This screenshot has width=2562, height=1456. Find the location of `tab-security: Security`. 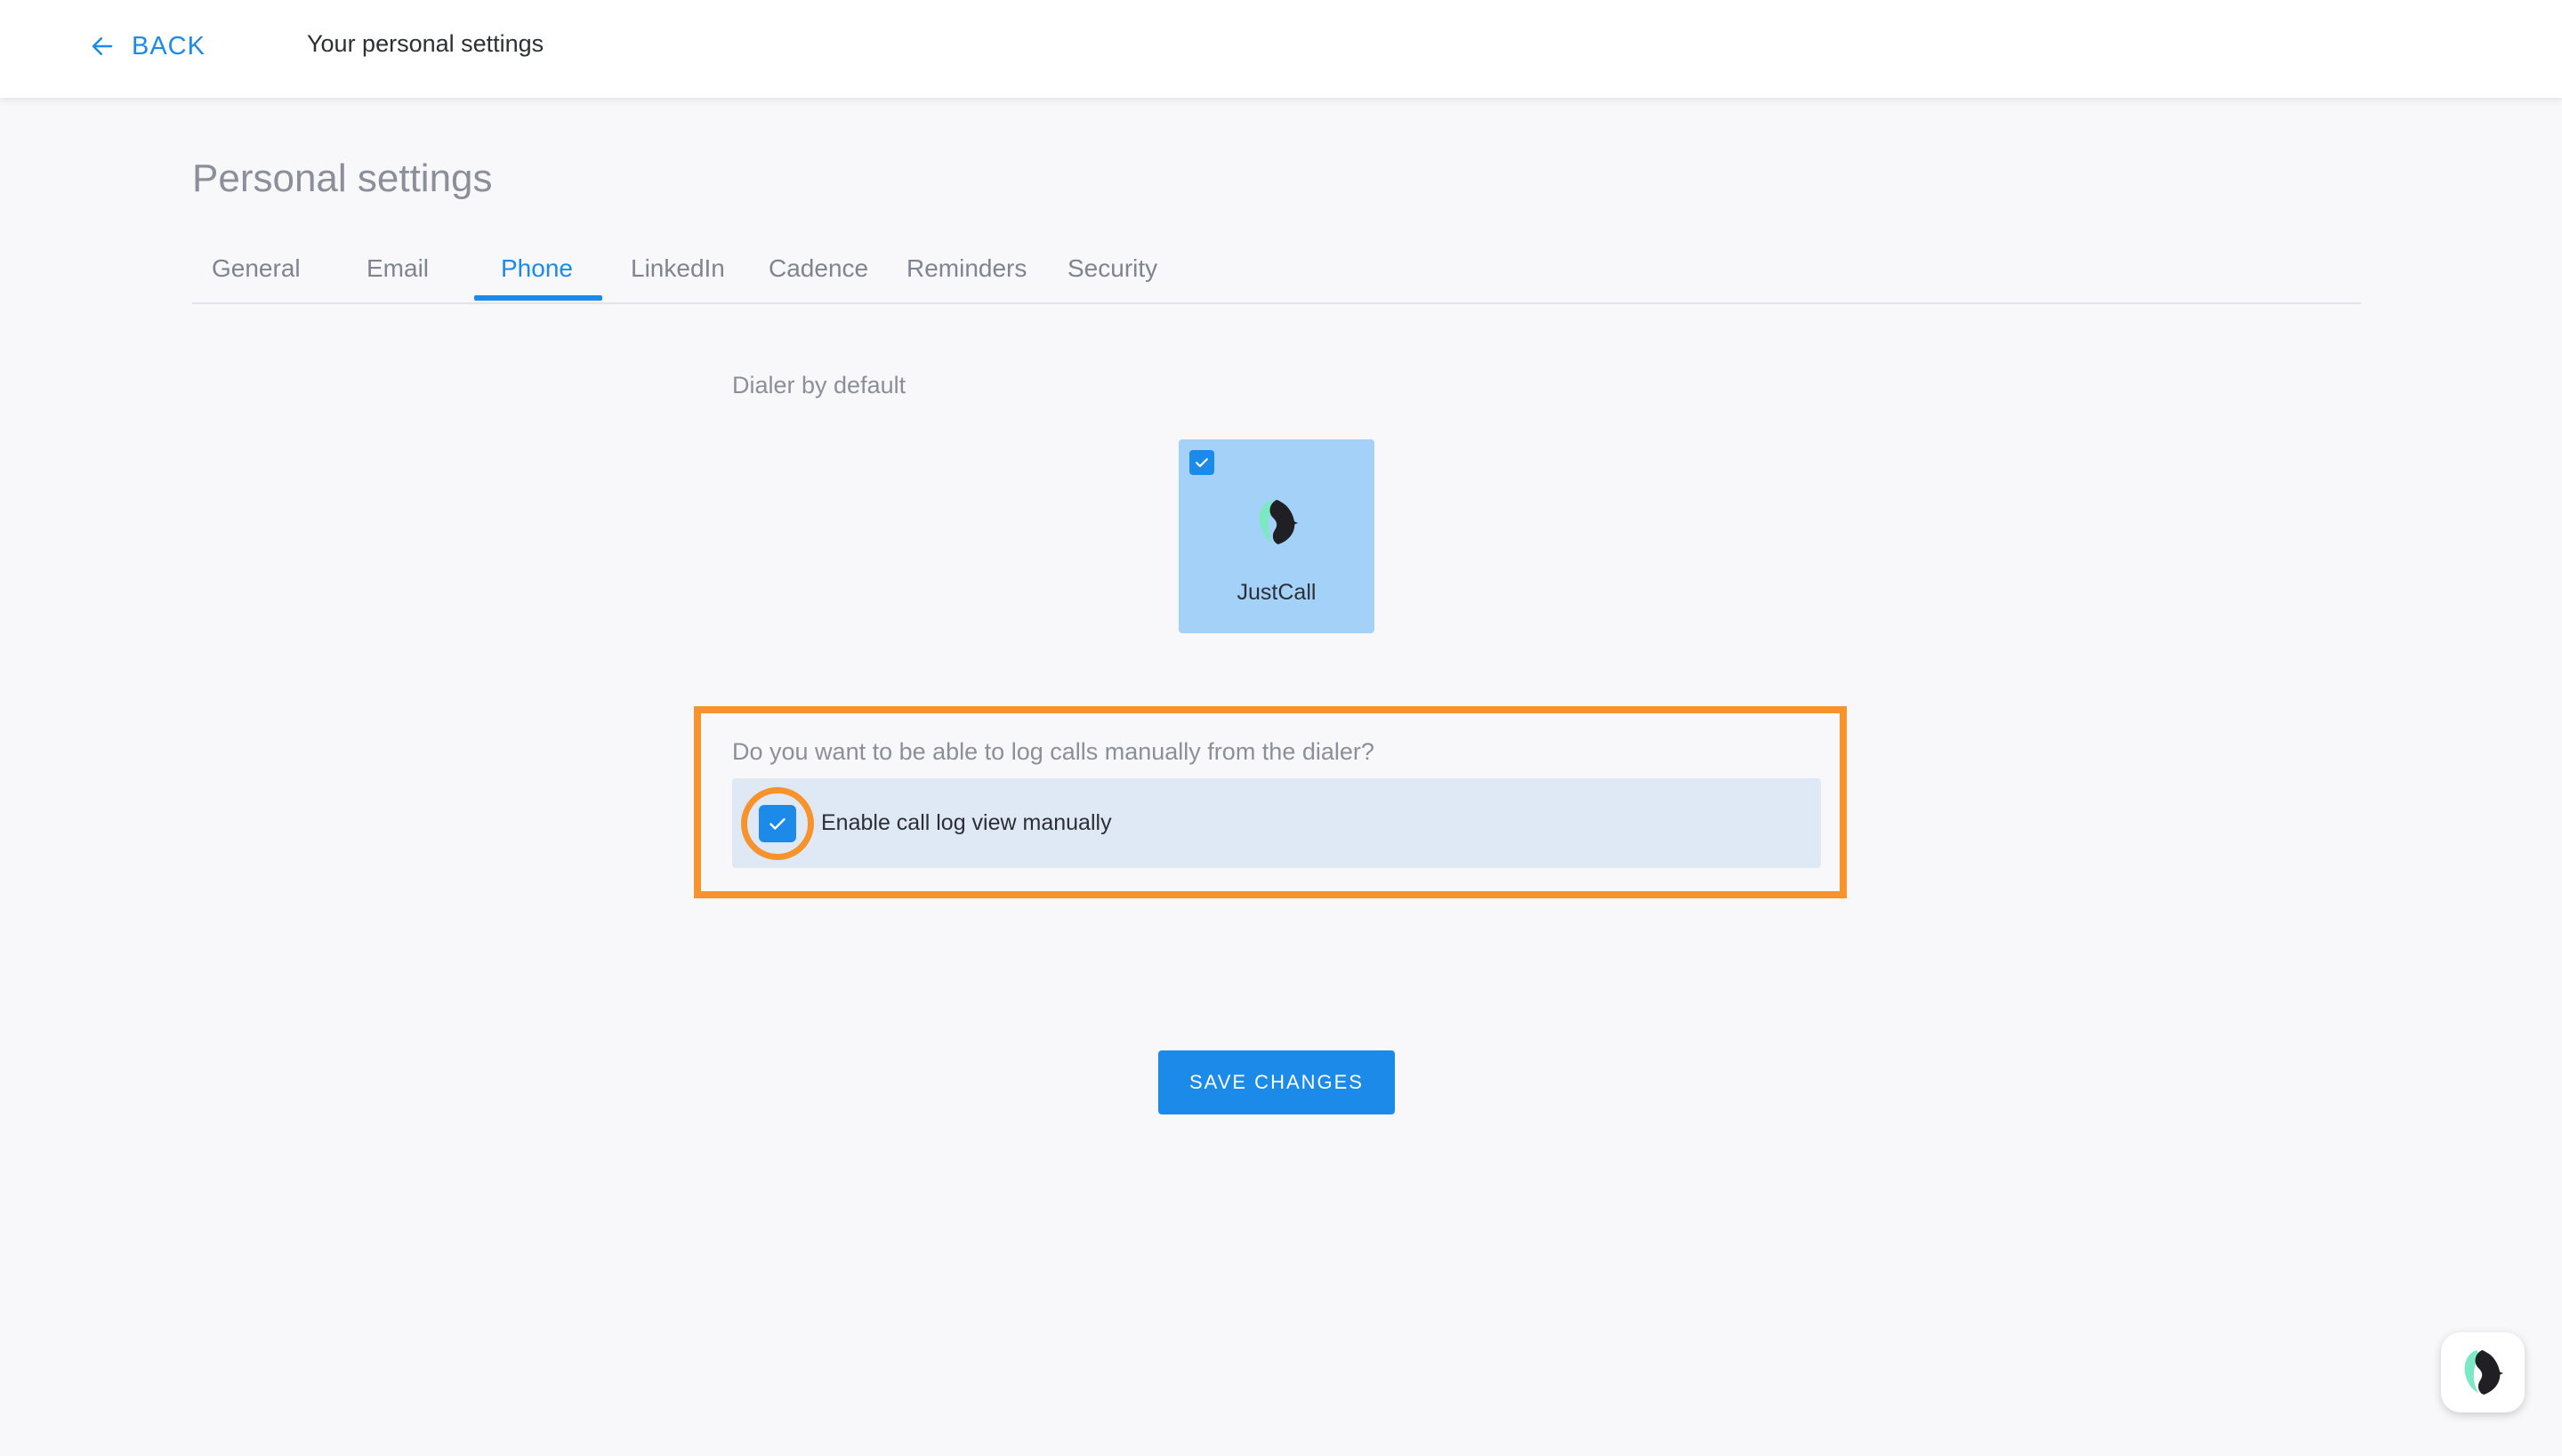

tab-security: Security is located at coordinates (1112, 268).